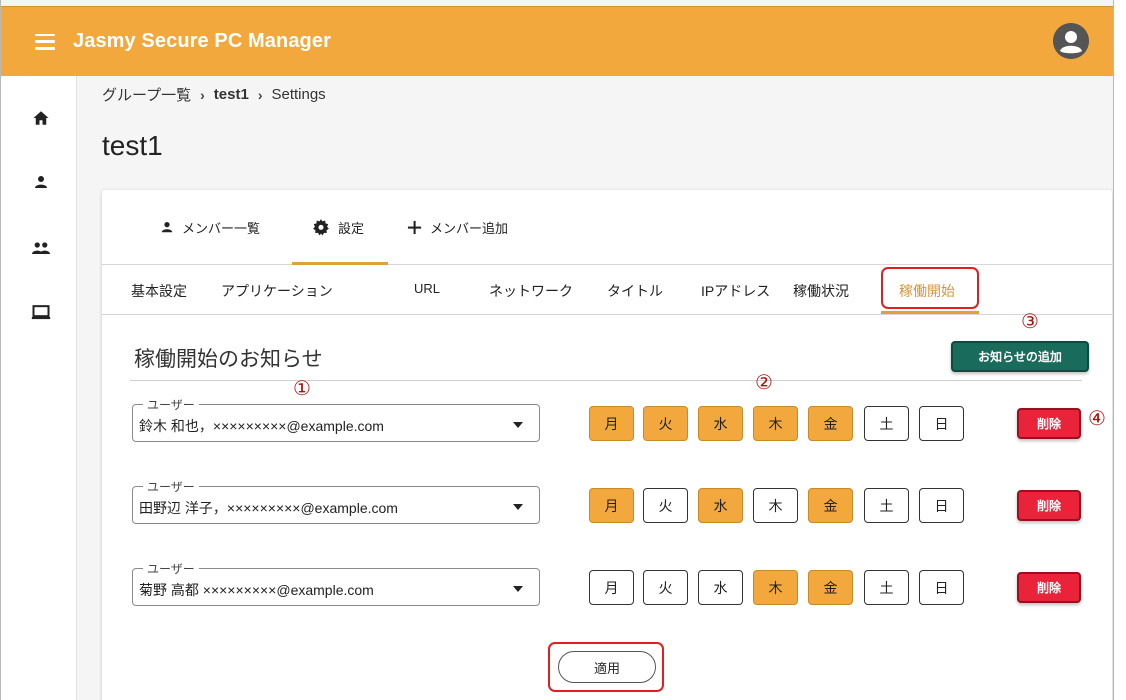  What do you see at coordinates (351, 229) in the screenshot?
I see `tab-label: 設定` at bounding box center [351, 229].